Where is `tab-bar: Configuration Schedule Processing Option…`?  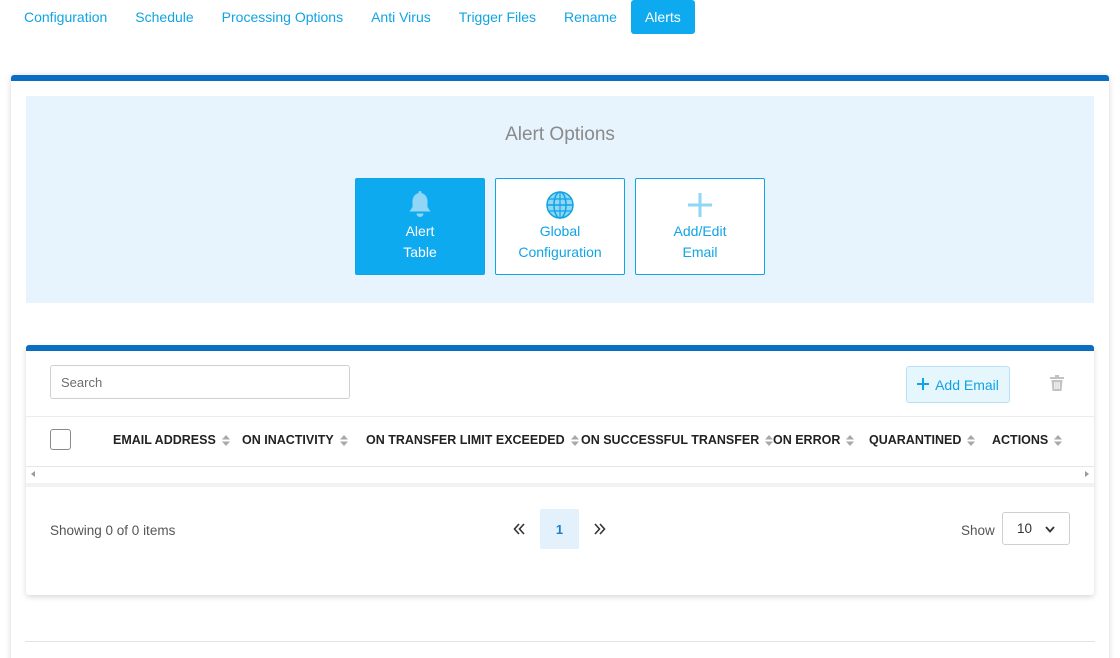
tab-bar: Configuration Schedule Processing Option… is located at coordinates (352, 17).